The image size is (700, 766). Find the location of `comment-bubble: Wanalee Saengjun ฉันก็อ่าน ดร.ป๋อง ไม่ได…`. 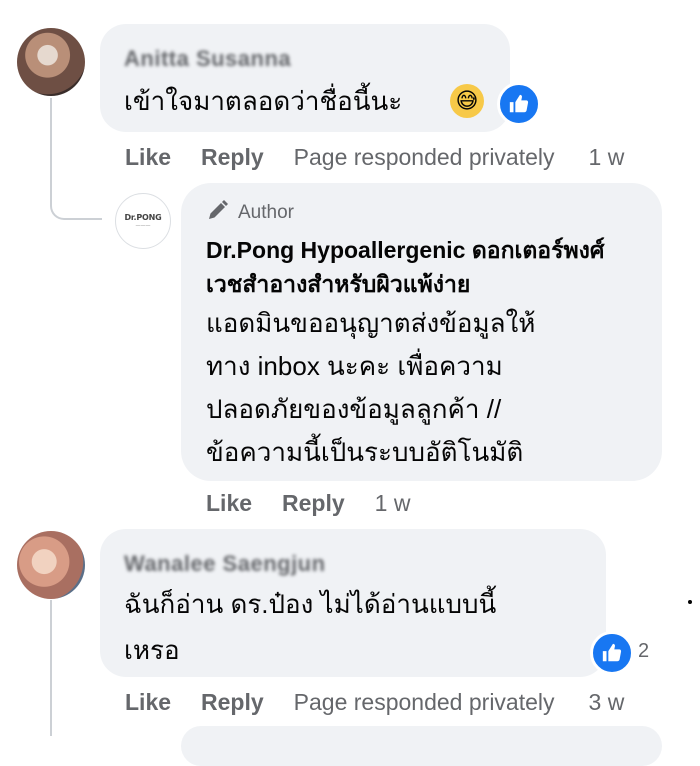

comment-bubble: Wanalee Saengjun ฉันก็อ่าน ดร.ป๋อง ไม่ได… is located at coordinates (353, 603).